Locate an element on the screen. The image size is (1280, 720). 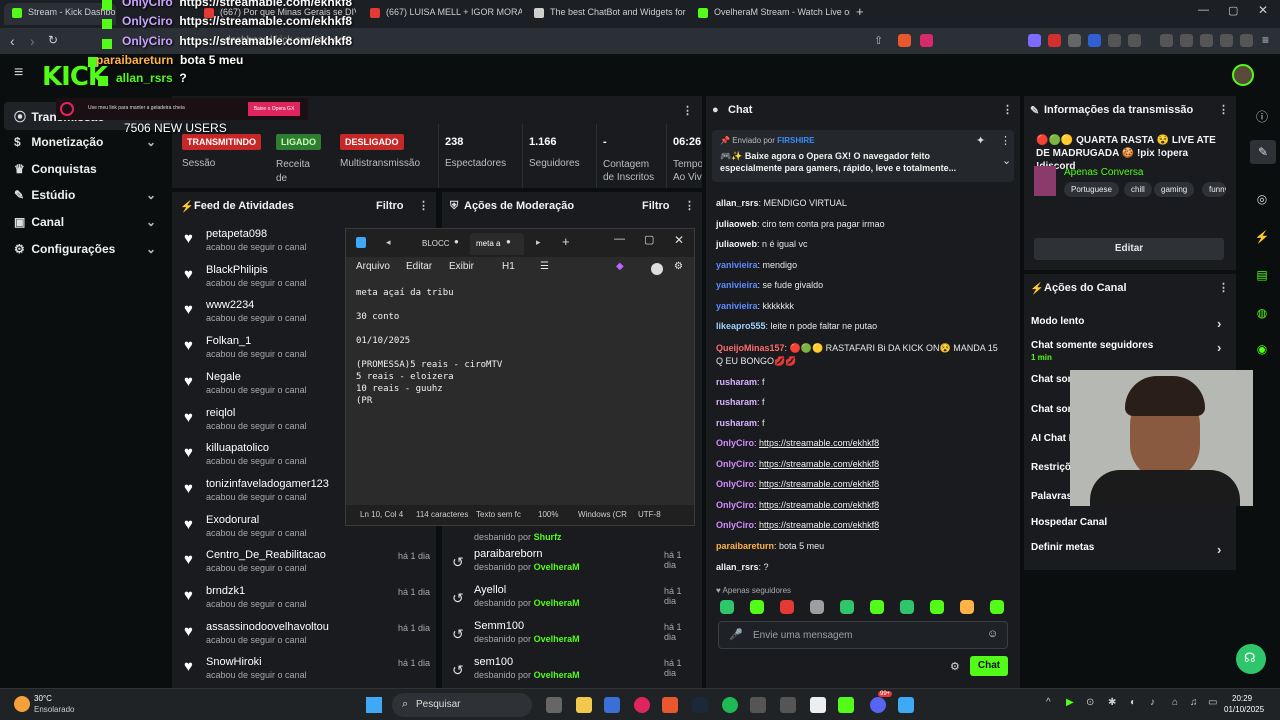
channel-action-row: Palavras is located at coordinates (1051, 496).